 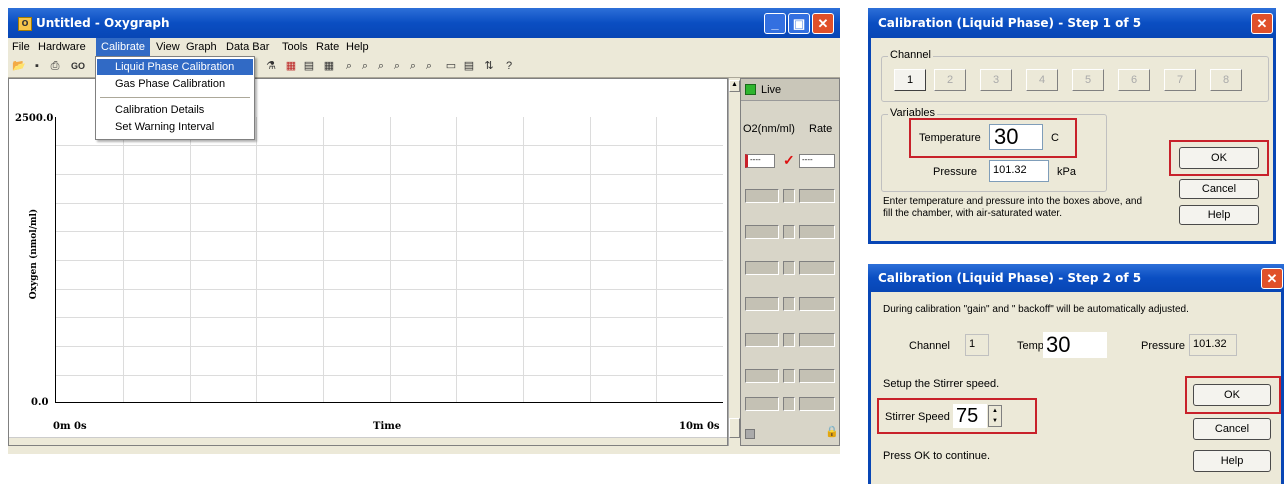 What do you see at coordinates (103, 23) in the screenshot?
I see `window-title: Untitled - Oxygraph` at bounding box center [103, 23].